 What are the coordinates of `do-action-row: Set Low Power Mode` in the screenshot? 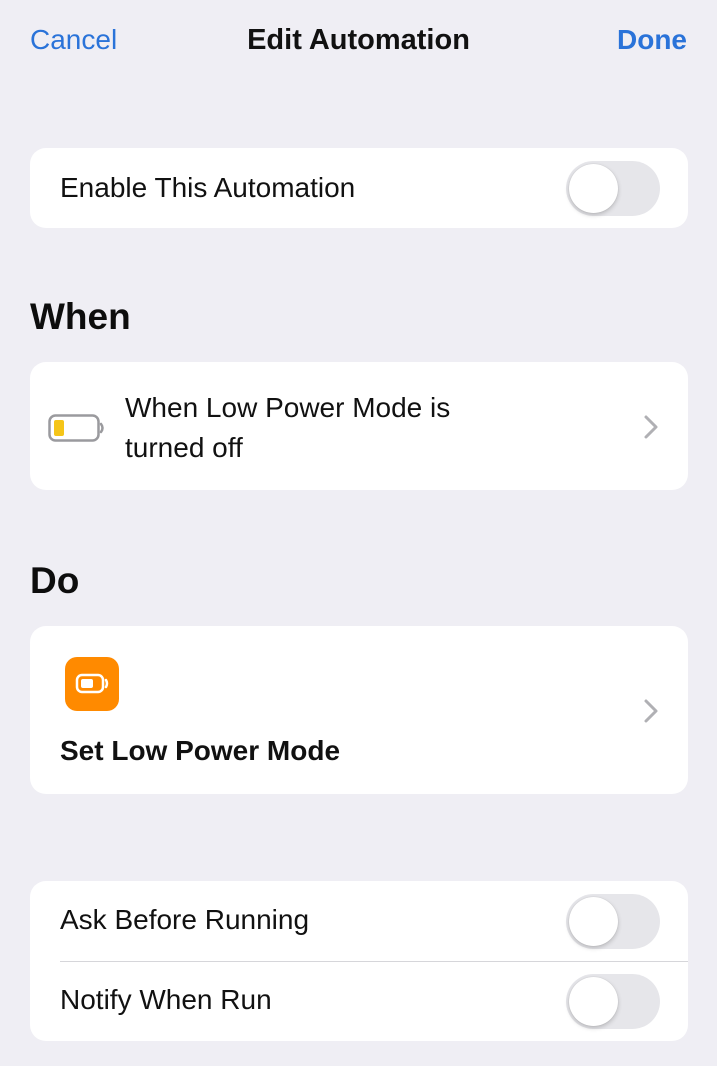 It's located at (359, 710).